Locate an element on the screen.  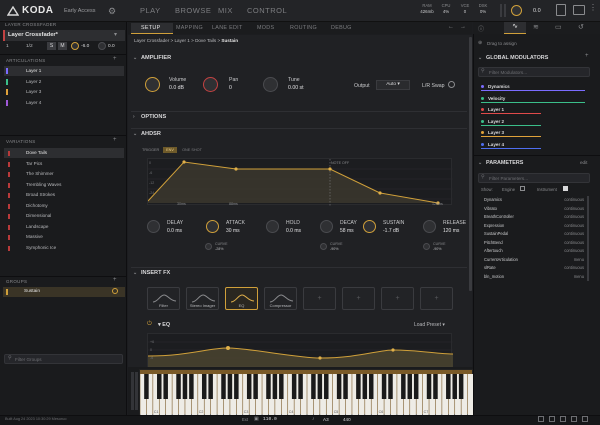
variation-row: Trembling Waves is located at coordinates (64, 185).